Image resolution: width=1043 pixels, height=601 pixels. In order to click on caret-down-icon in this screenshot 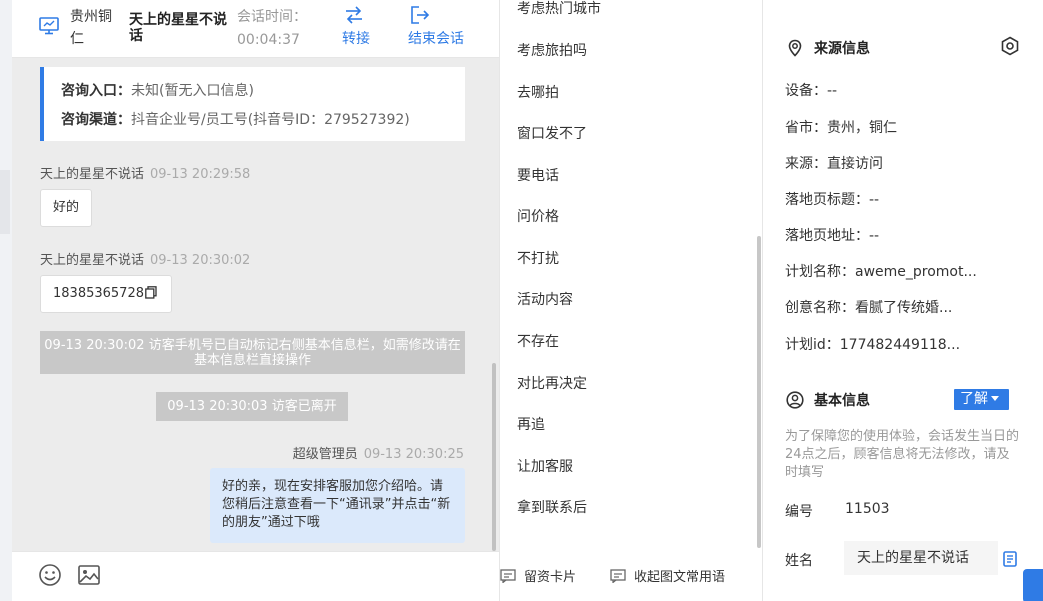, I will do `click(995, 398)`.